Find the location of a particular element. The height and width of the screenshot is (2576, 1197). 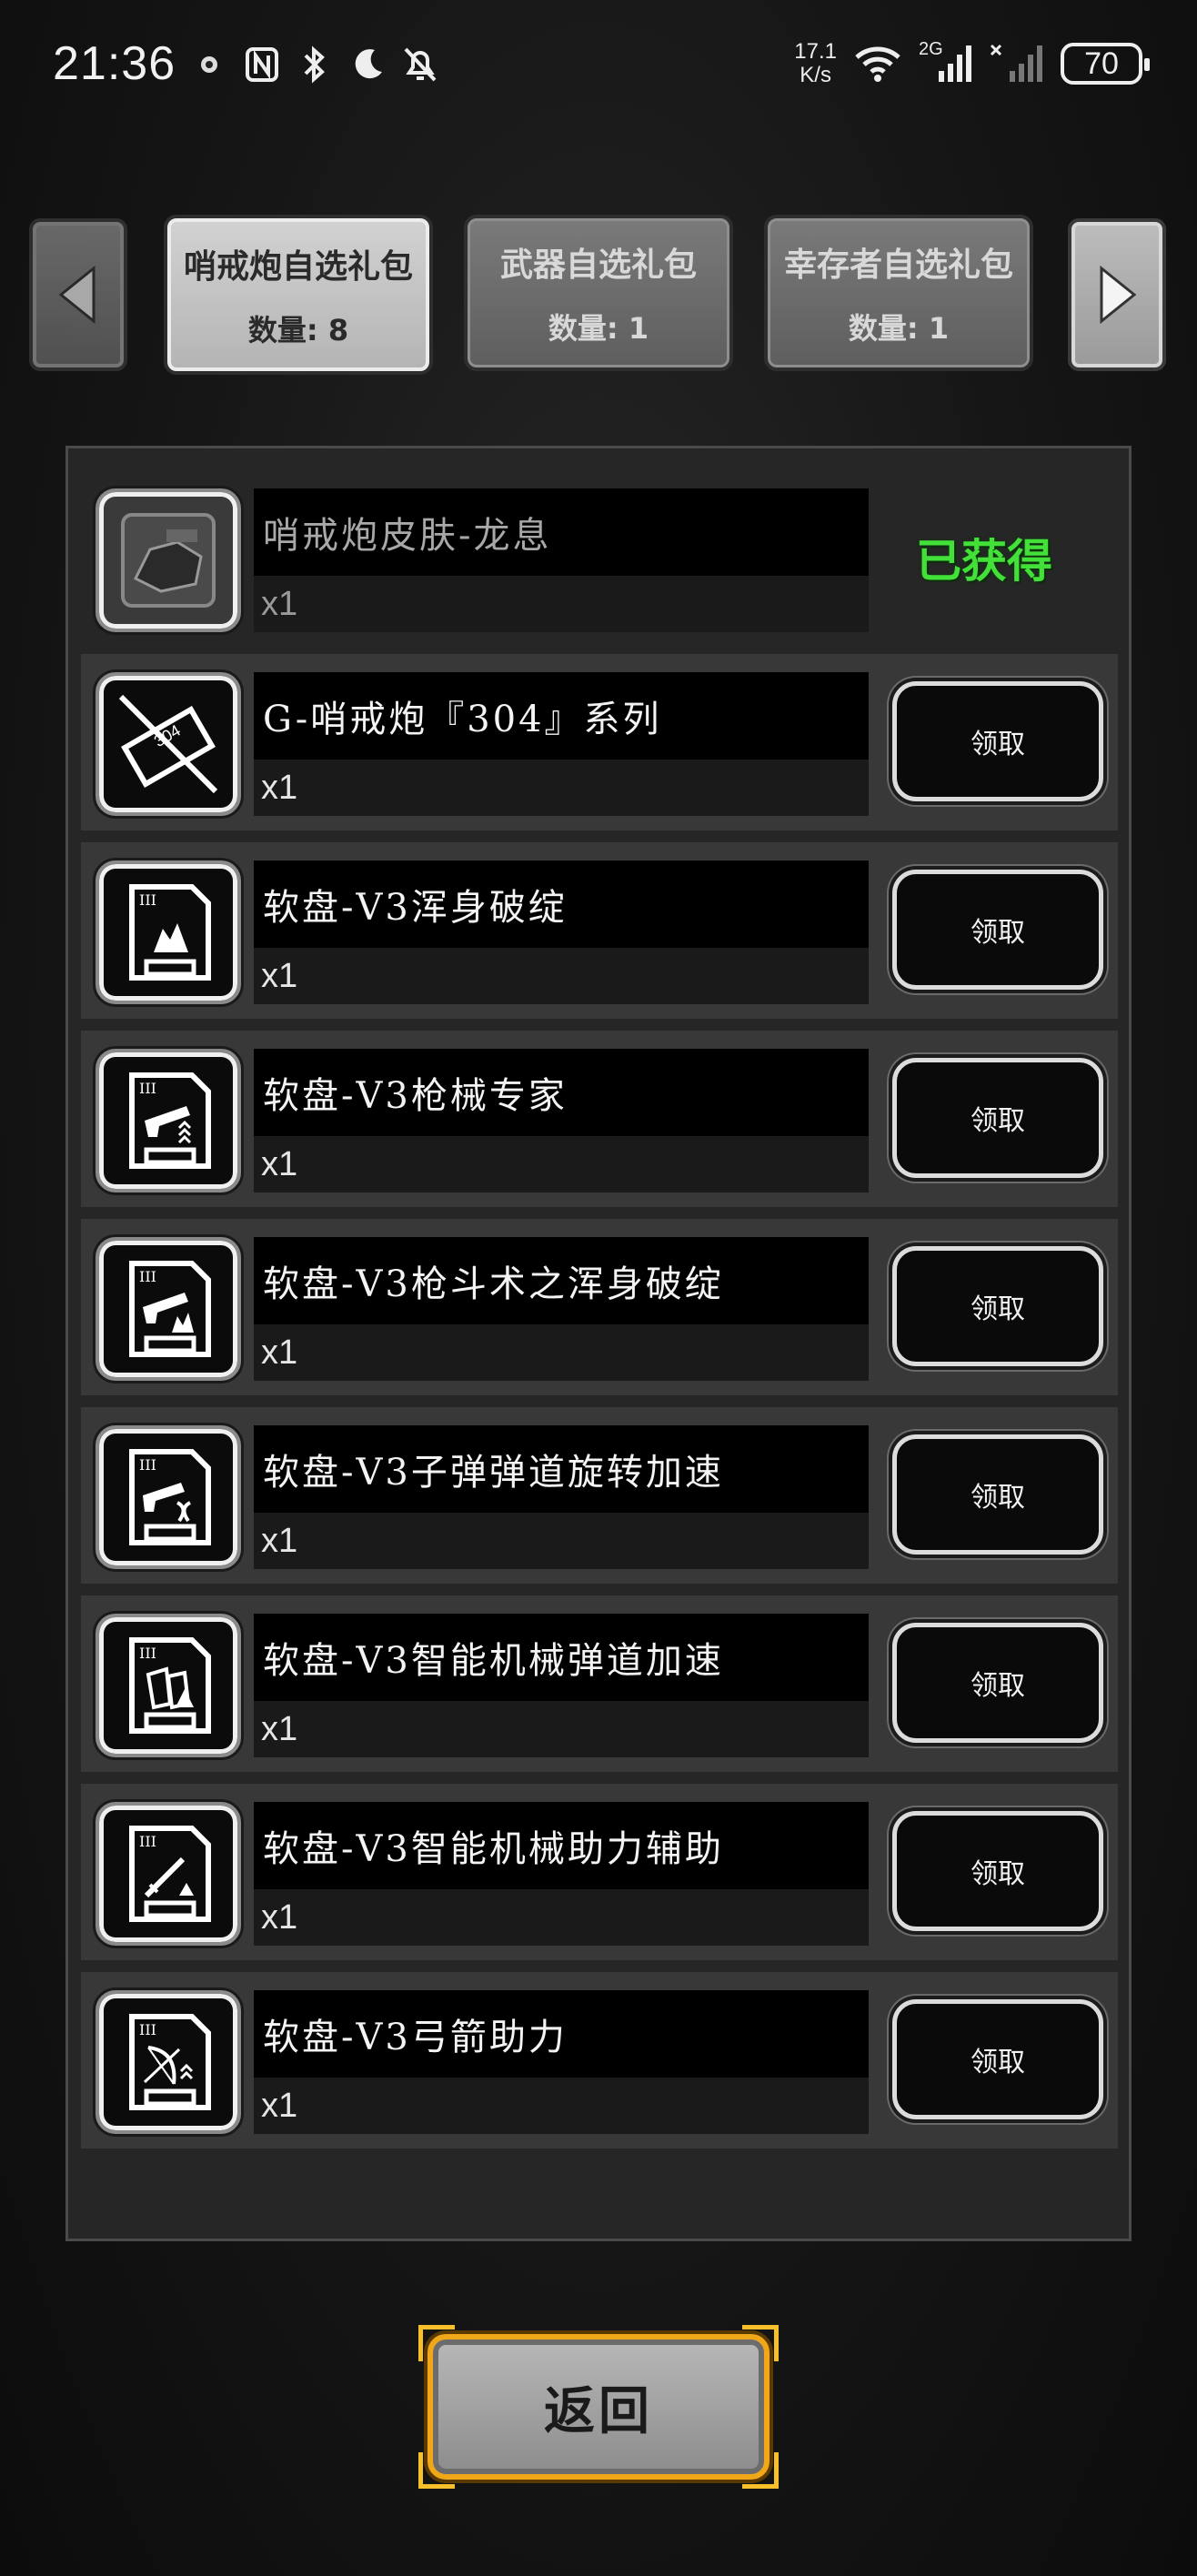

tab-weapon-pack: 武器自选礼包 数量: 1 is located at coordinates (598, 293).